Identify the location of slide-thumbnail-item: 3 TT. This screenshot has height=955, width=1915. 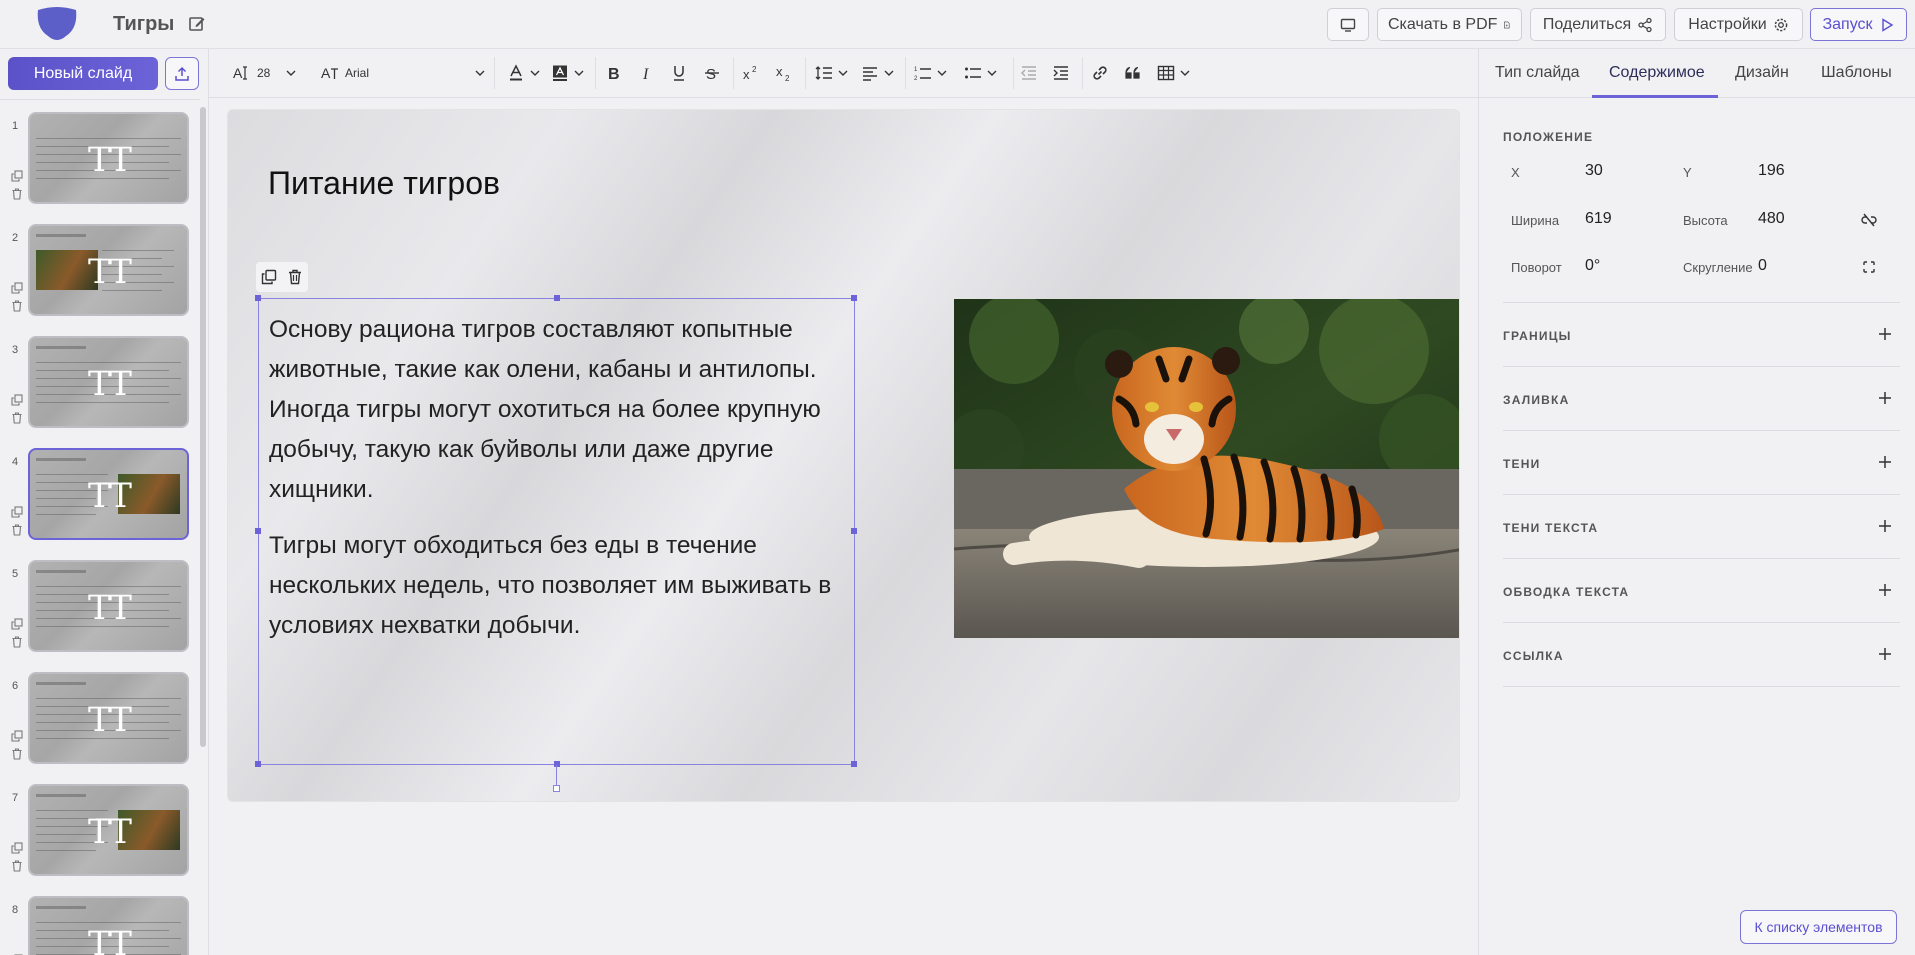
(100, 386).